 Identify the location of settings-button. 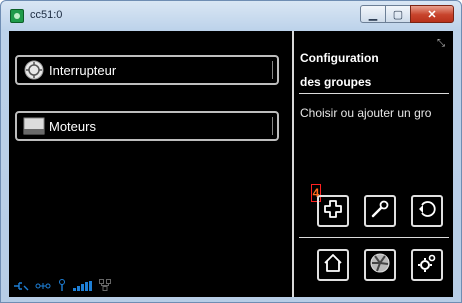
(427, 265).